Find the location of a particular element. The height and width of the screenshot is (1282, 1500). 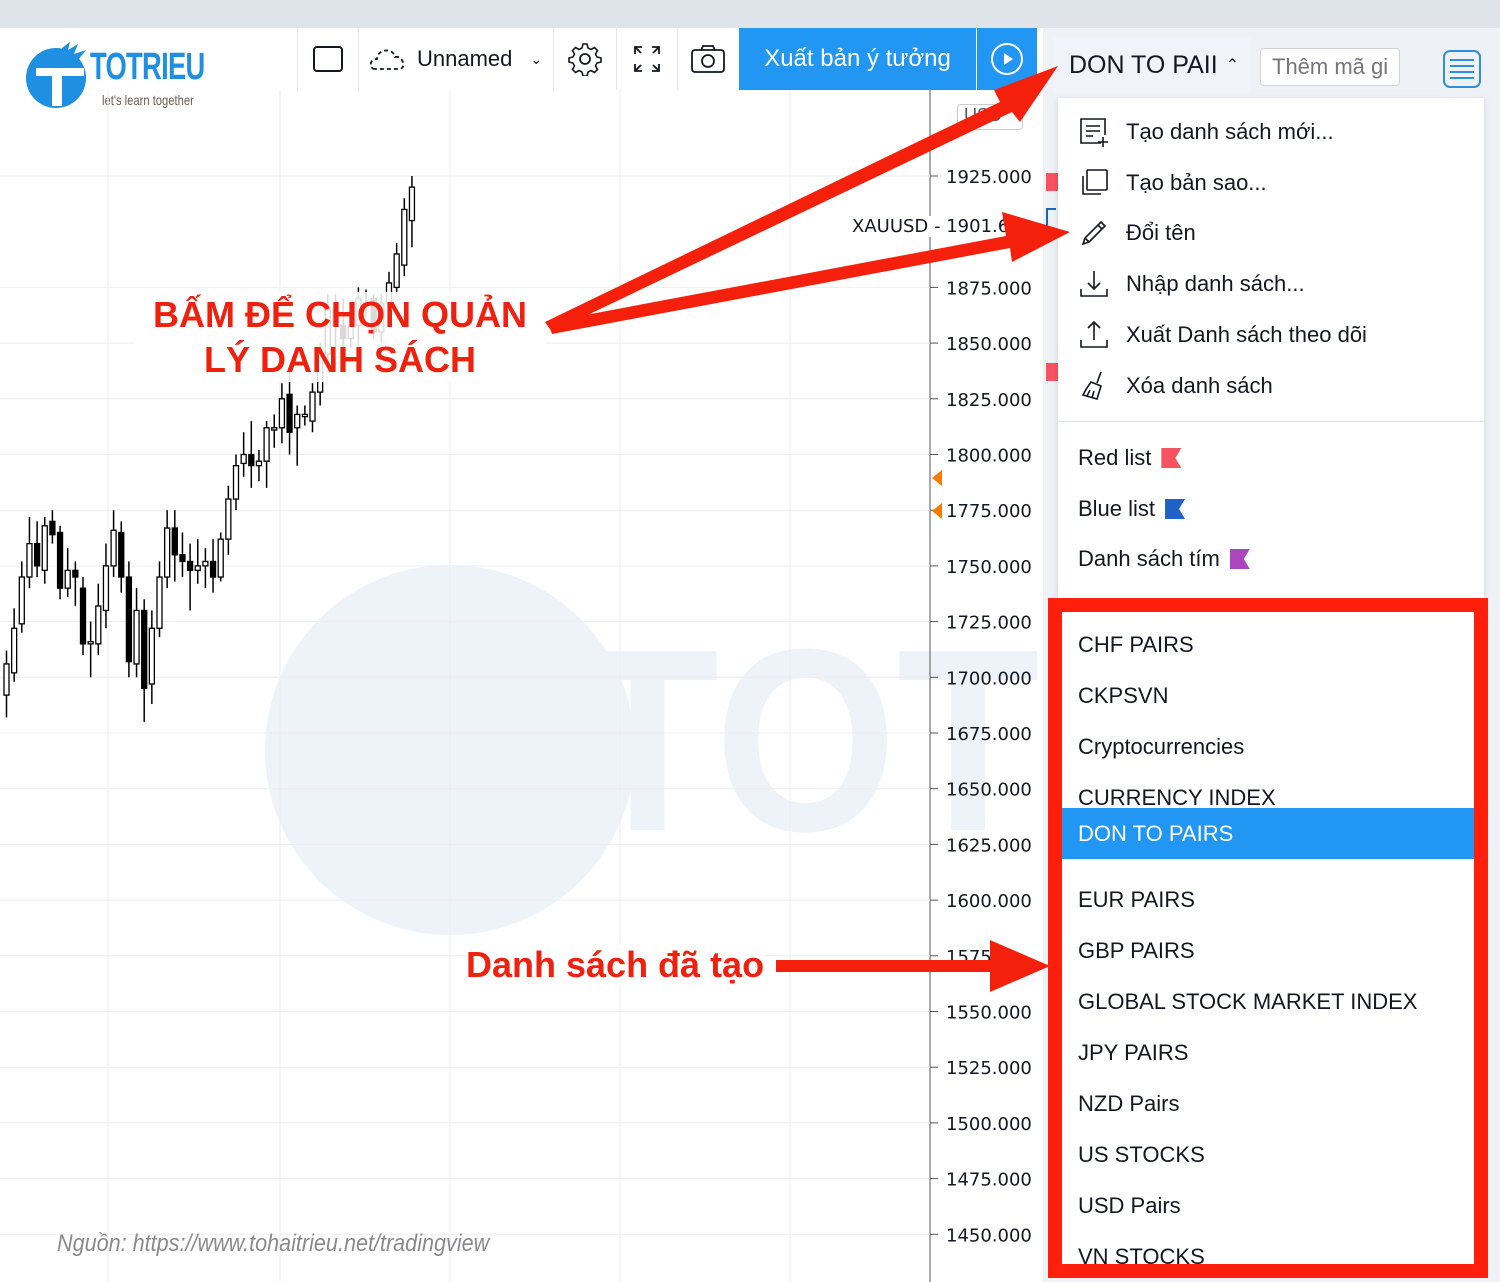

price-tick-label: 1550.000 is located at coordinates (989, 1013).